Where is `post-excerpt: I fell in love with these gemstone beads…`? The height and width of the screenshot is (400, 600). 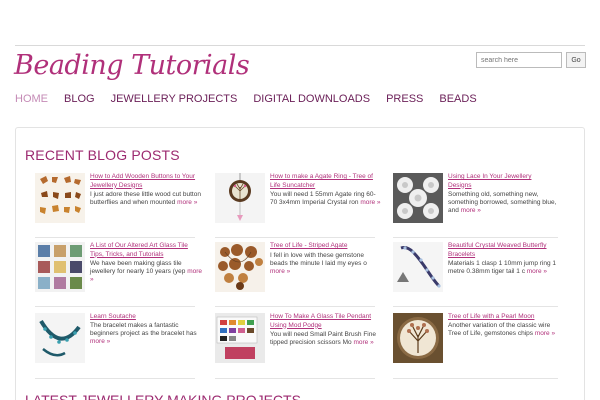 post-excerpt: I fell in love with these gemstone beads… is located at coordinates (318, 263).